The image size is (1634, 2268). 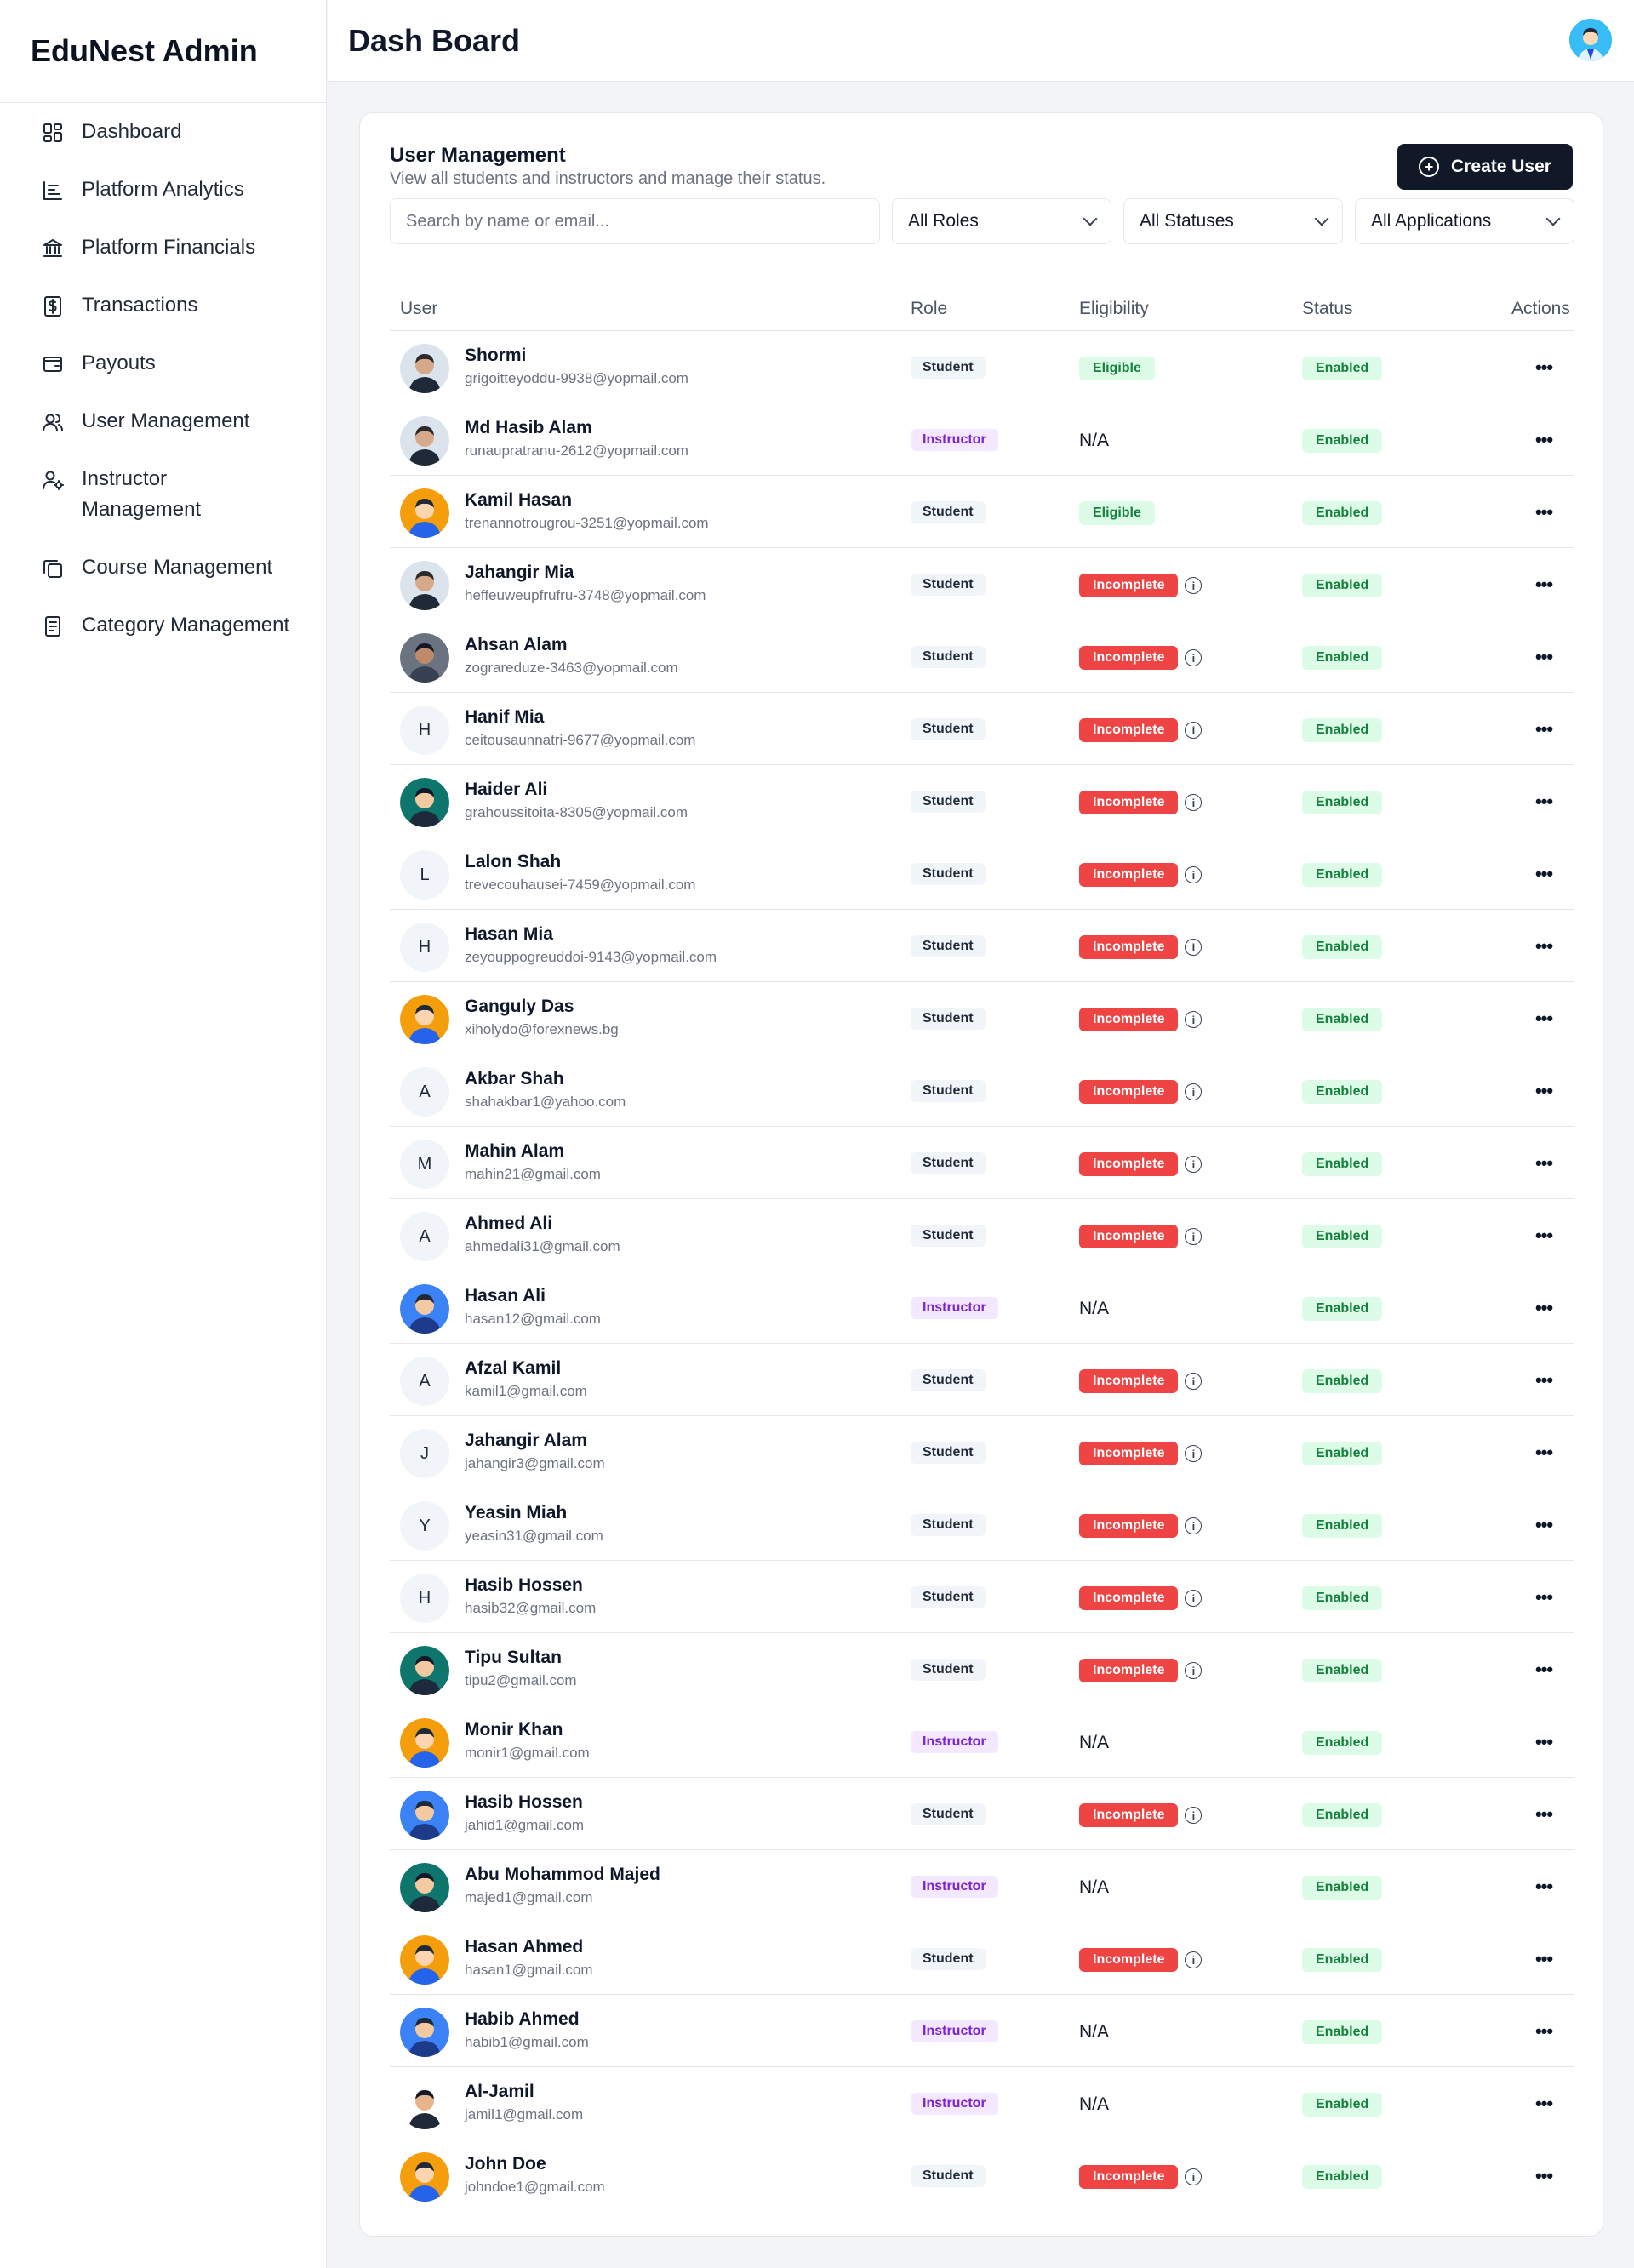 I want to click on sidebar-item-dashboard: Dashboard, so click(x=163, y=133).